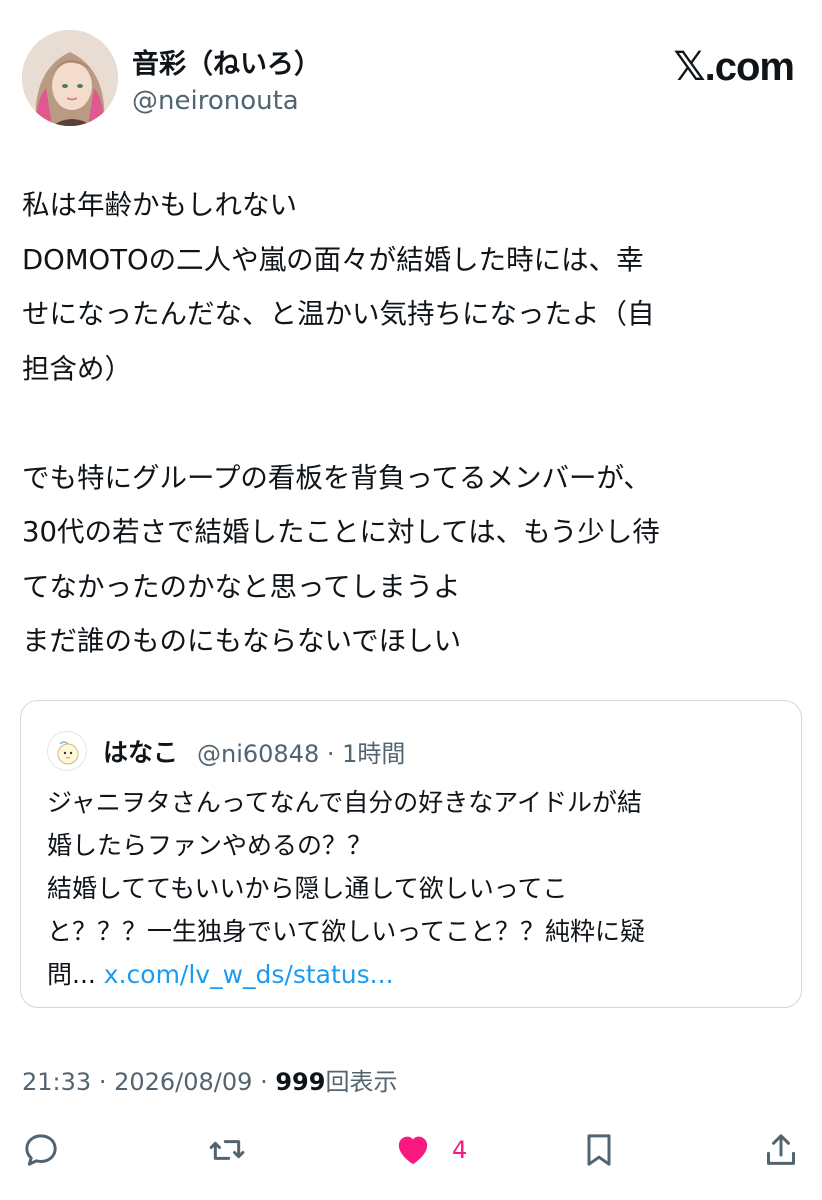 The width and height of the screenshot is (822, 1200). What do you see at coordinates (215, 101) in the screenshot?
I see `author-handle: @neironouta` at bounding box center [215, 101].